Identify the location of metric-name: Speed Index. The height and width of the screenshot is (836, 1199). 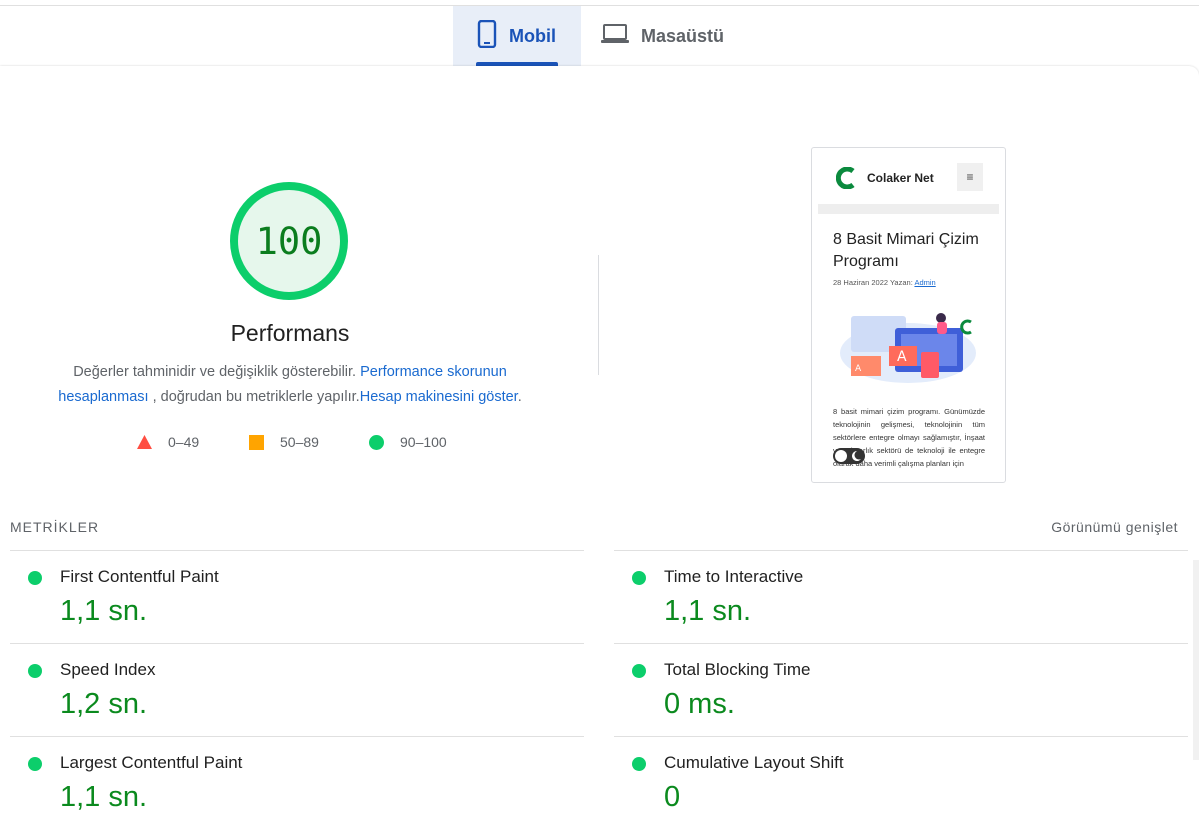
(108, 669).